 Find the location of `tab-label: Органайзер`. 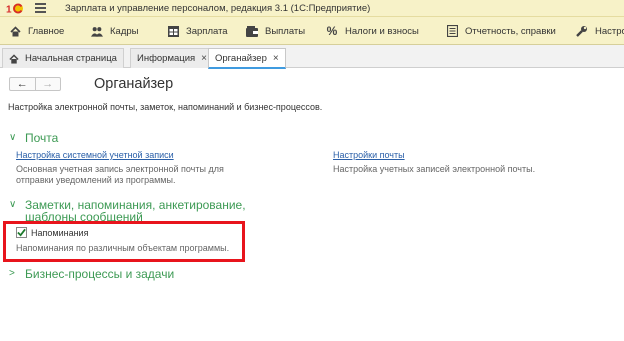

tab-label: Органайзер is located at coordinates (241, 58).